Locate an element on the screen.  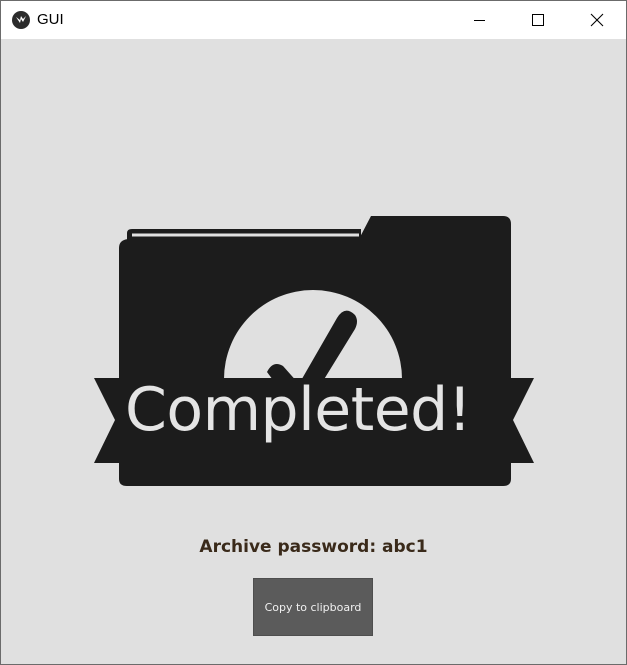
close-icon is located at coordinates (597, 20).